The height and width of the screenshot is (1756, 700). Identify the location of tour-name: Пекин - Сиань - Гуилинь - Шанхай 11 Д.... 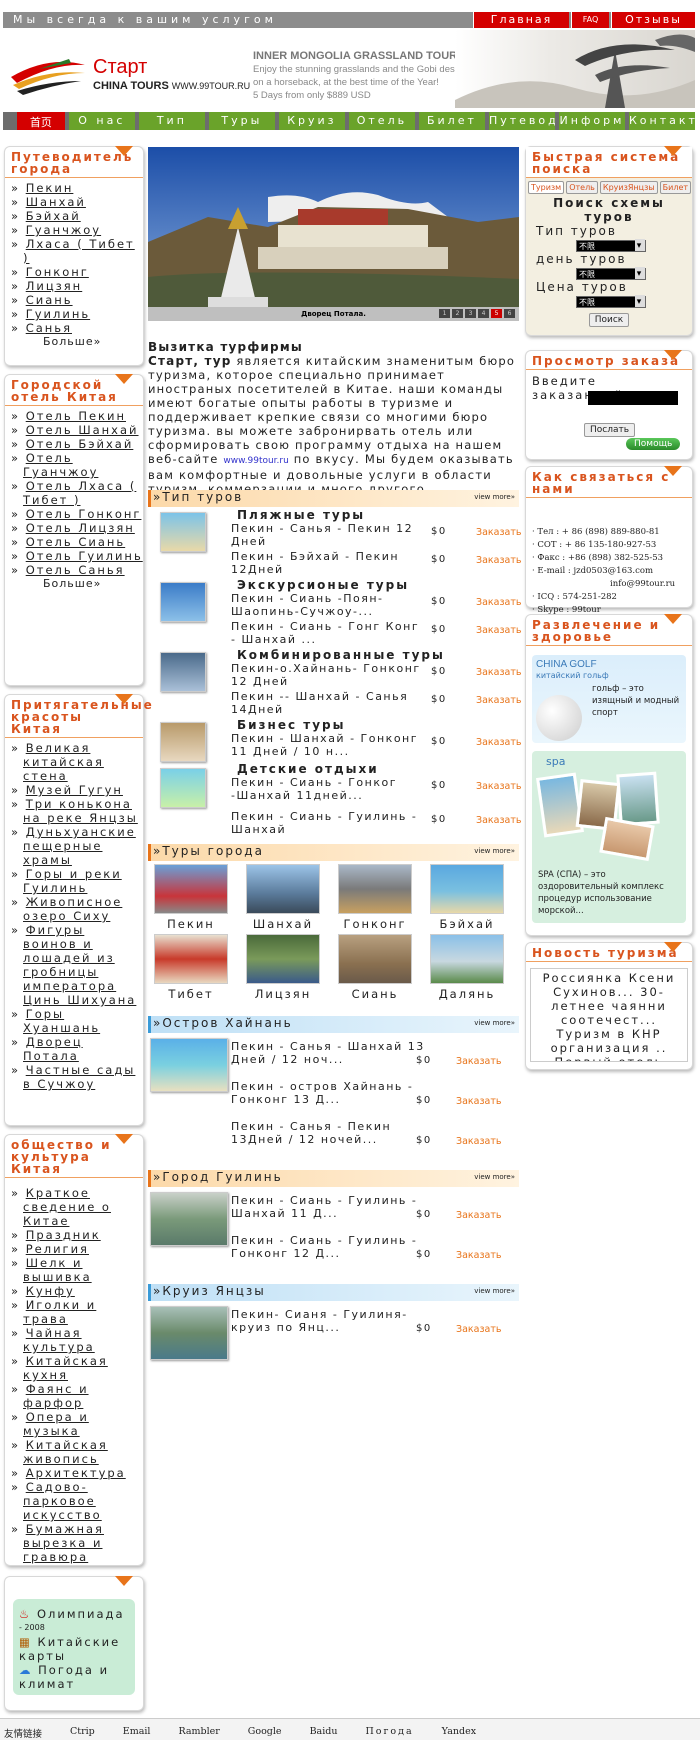
(328, 1207).